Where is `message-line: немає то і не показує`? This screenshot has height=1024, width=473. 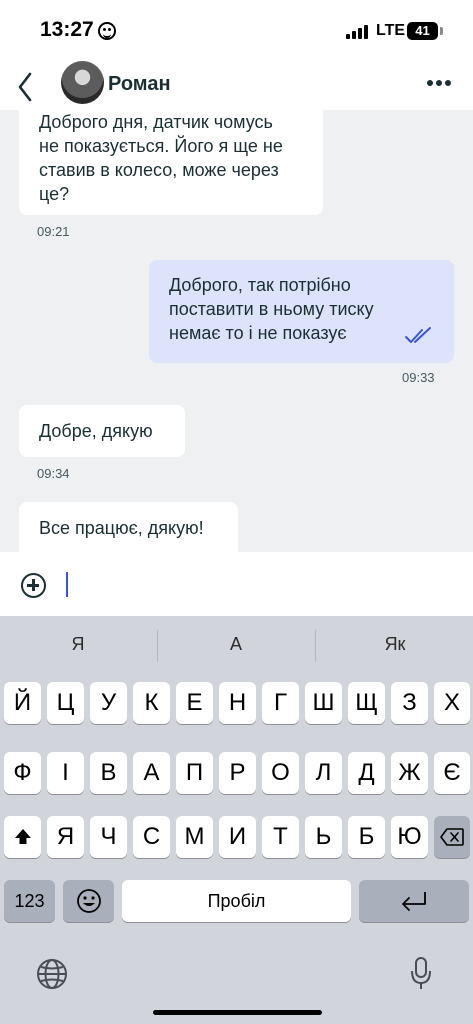
message-line: немає то і не показує is located at coordinates (258, 333).